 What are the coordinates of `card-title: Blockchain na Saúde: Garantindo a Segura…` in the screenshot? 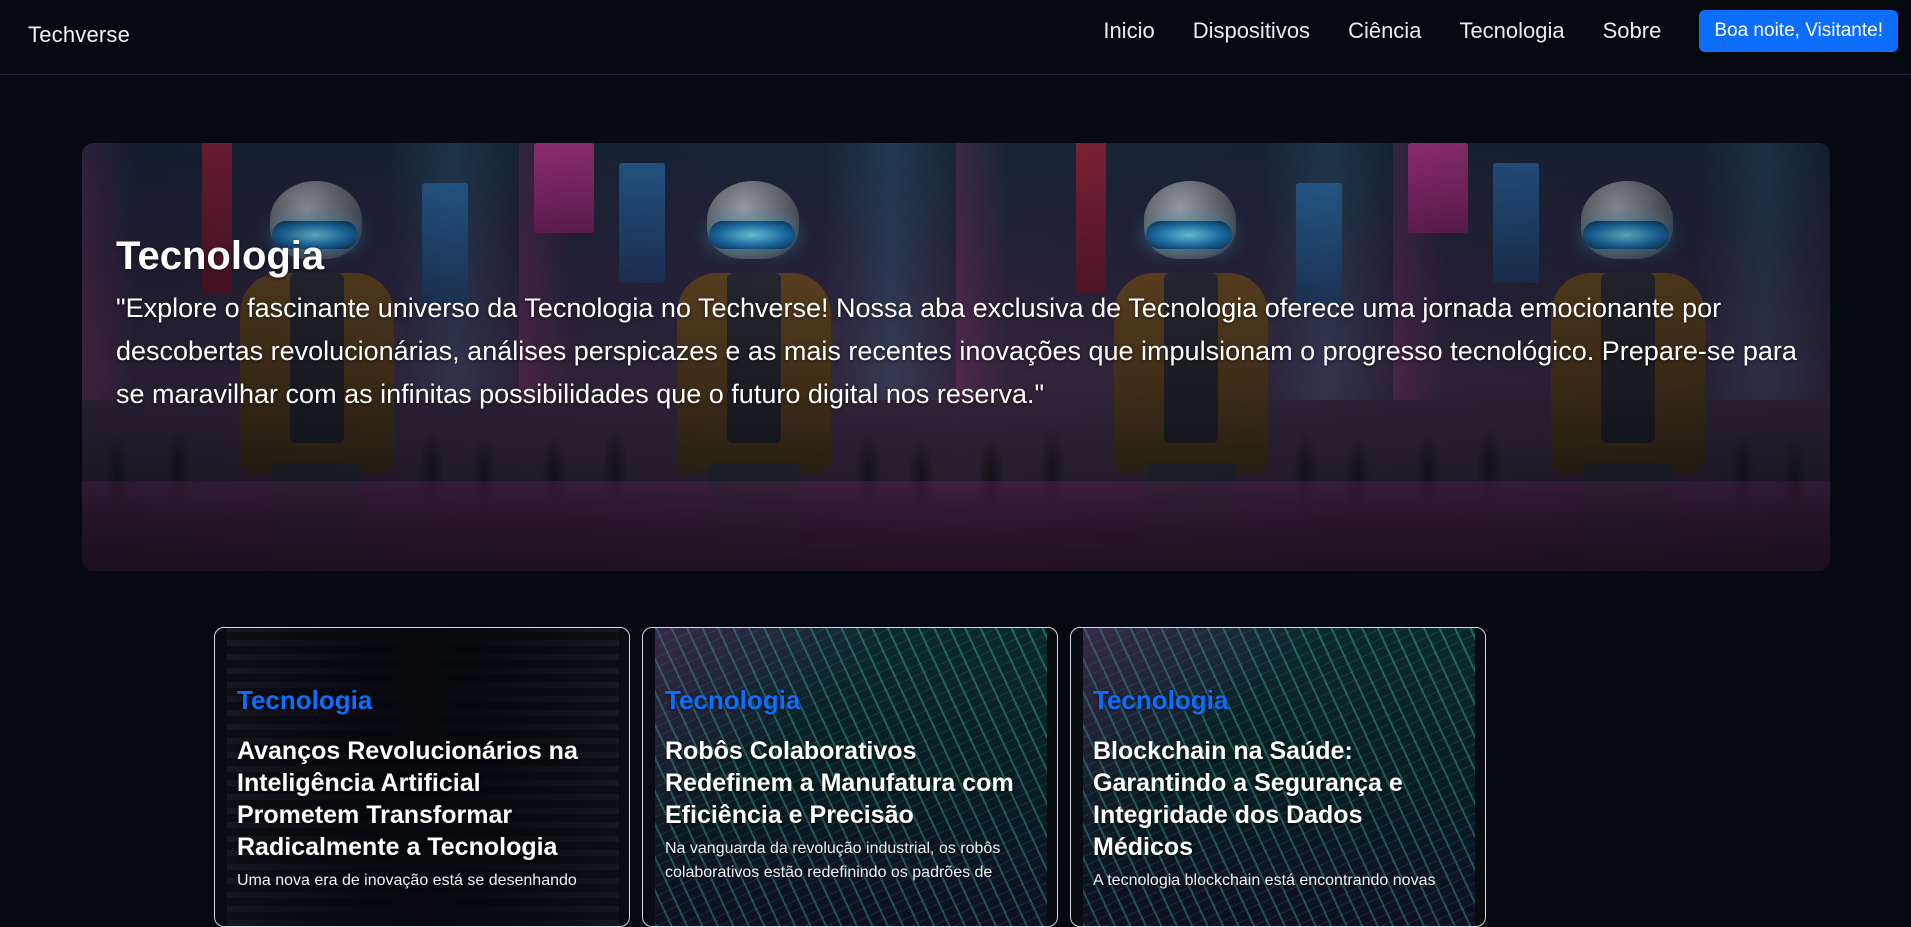 It's located at (1279, 799).